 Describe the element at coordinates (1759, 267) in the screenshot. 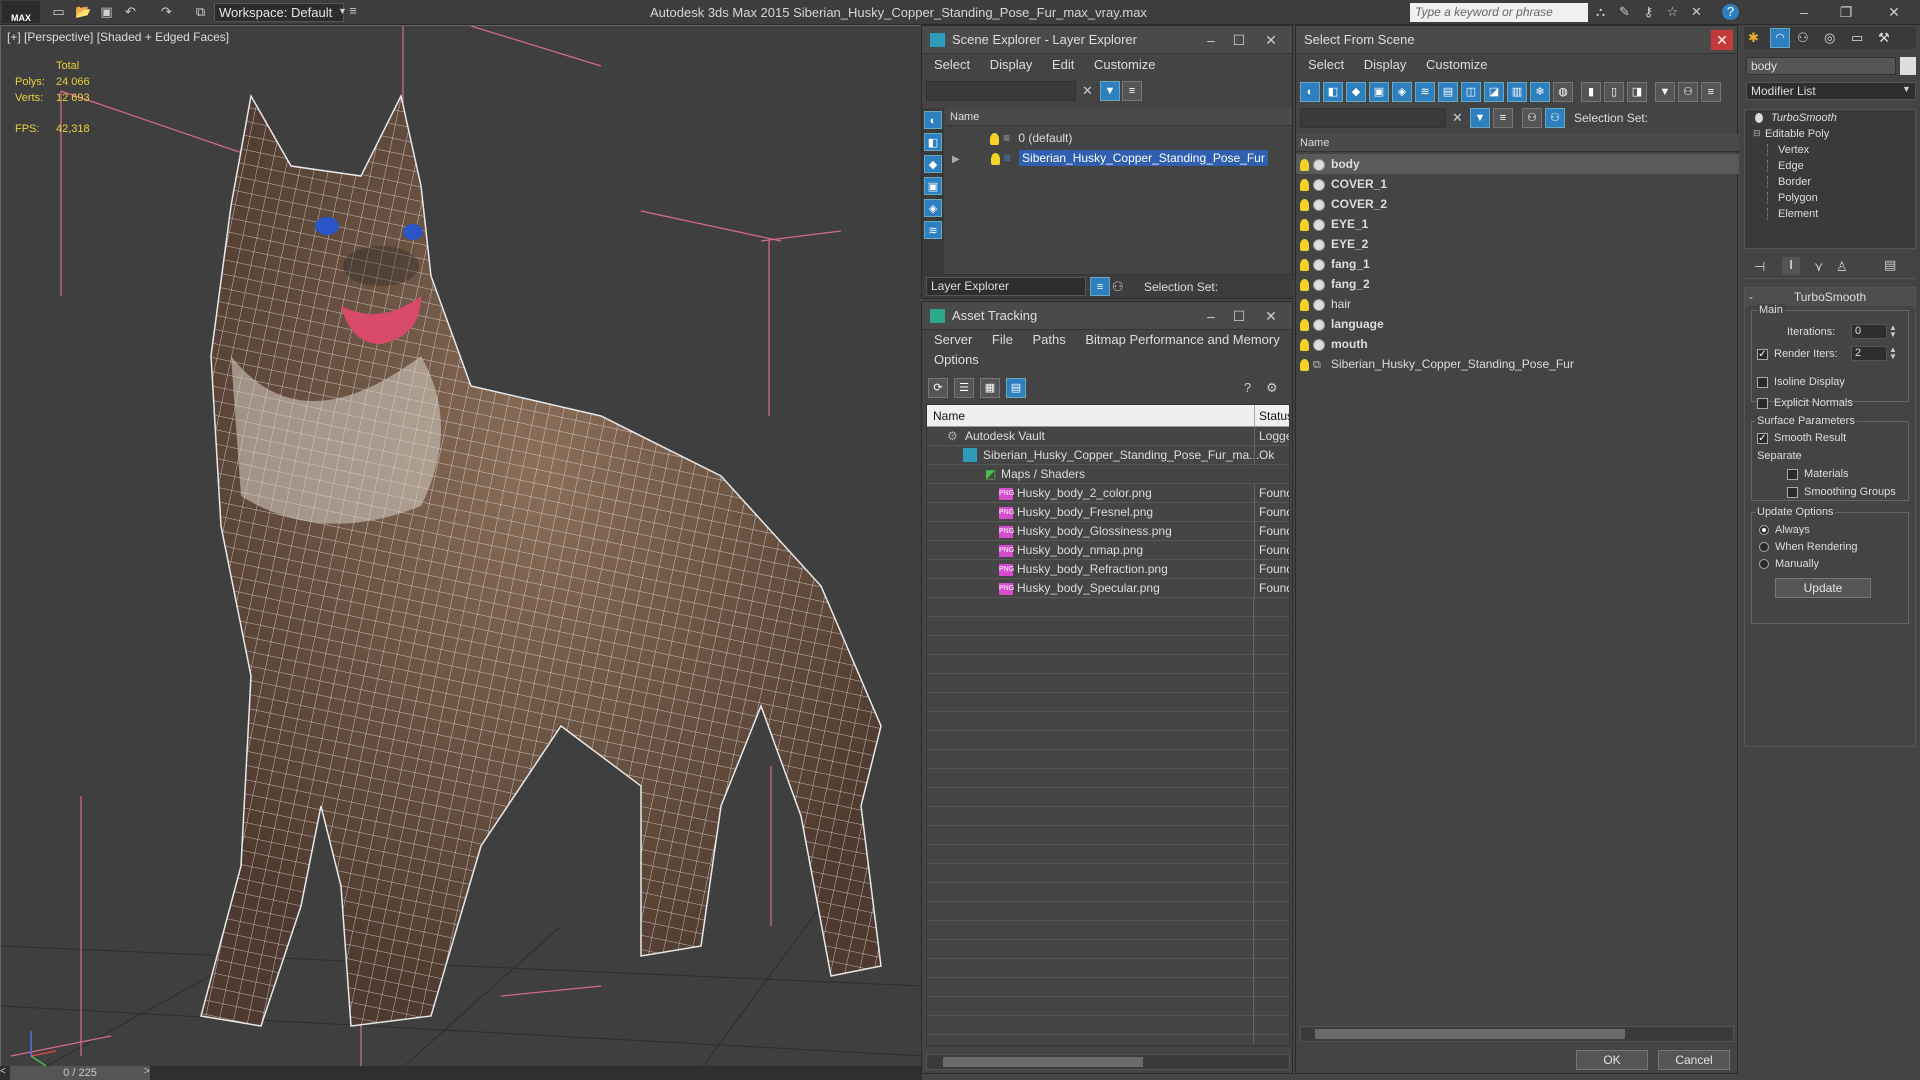

I see `pin-stack-icon: ⊣` at that location.